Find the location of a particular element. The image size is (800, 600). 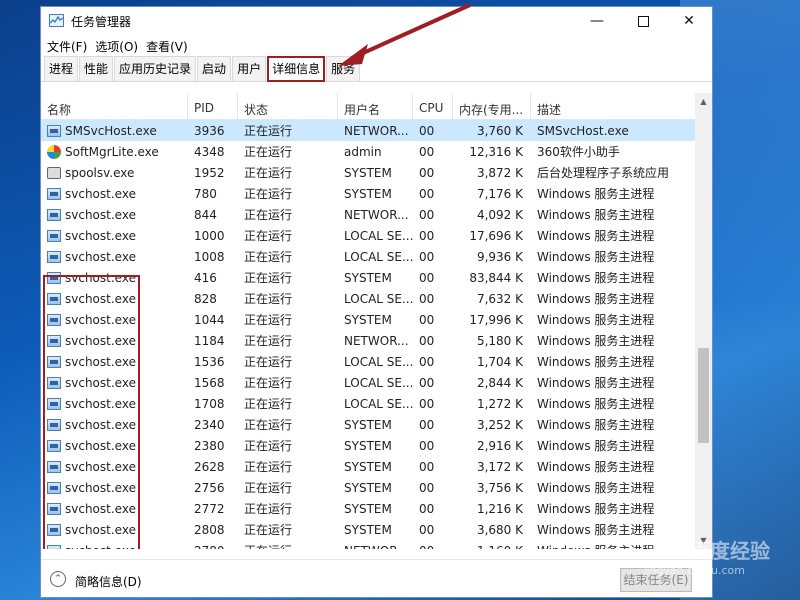

minimize-icon: — is located at coordinates (597, 21).